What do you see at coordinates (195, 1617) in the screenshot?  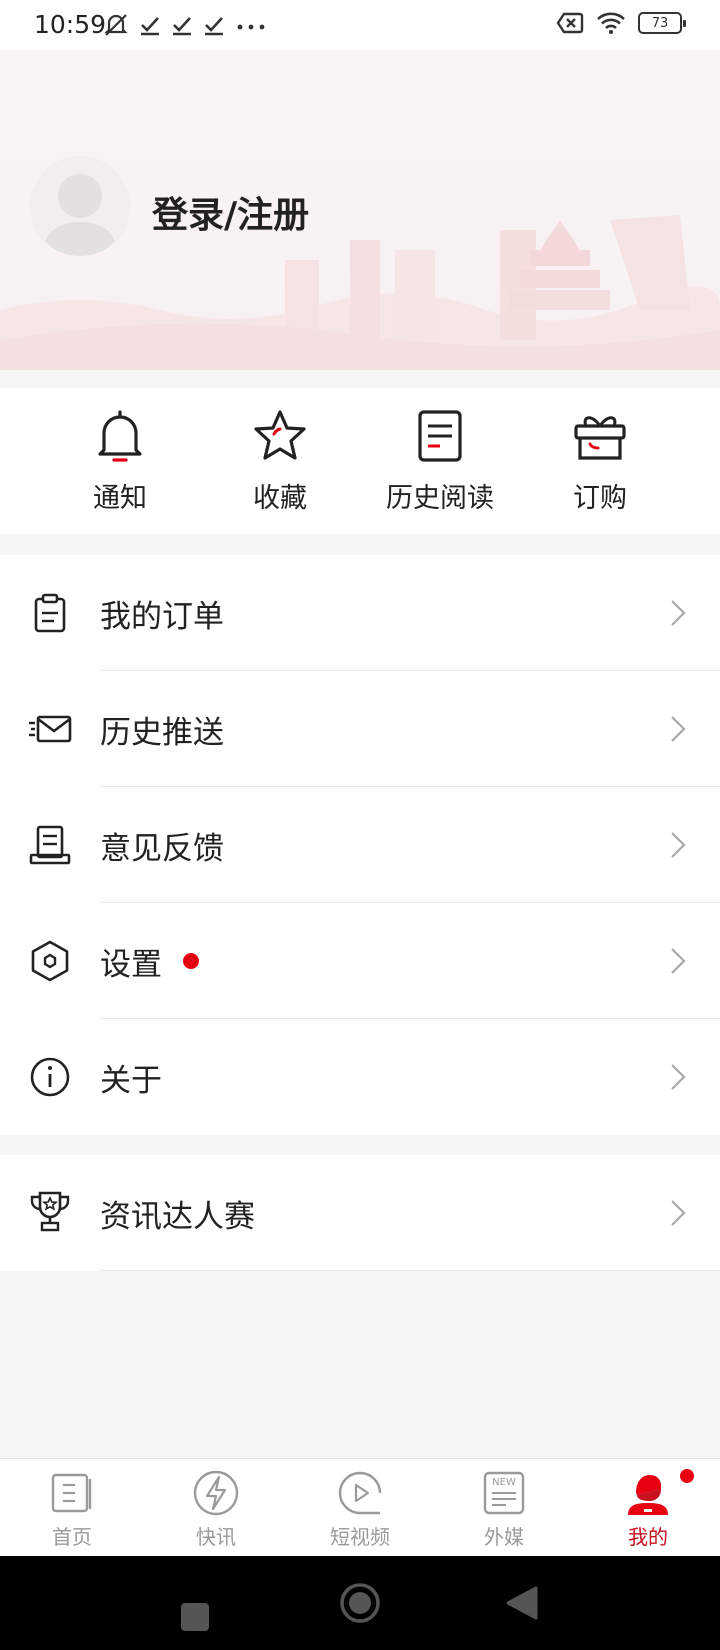 I see `recents-button` at bounding box center [195, 1617].